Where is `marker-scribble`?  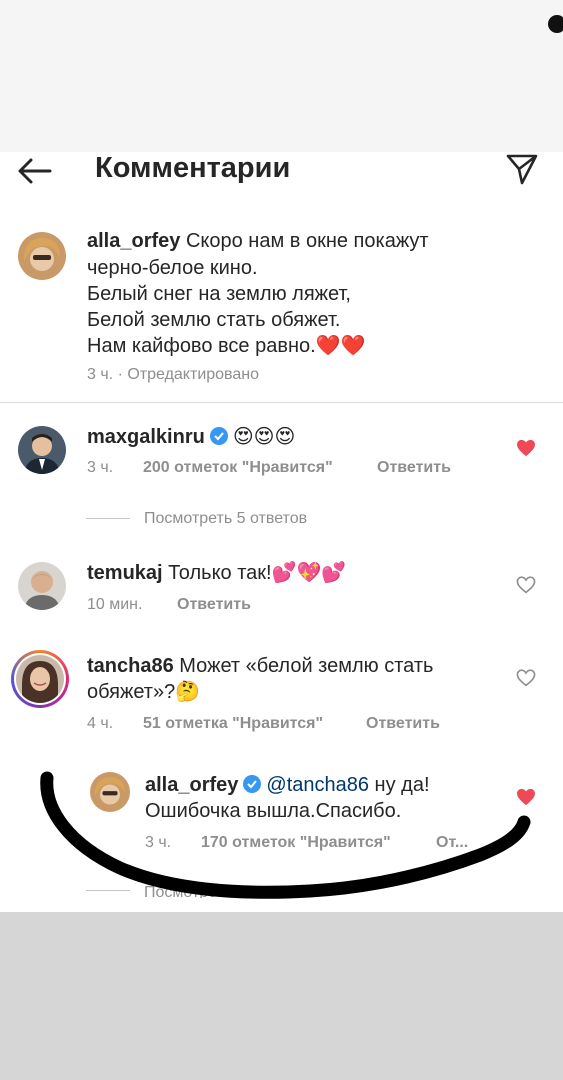
marker-scribble is located at coordinates (285, 835).